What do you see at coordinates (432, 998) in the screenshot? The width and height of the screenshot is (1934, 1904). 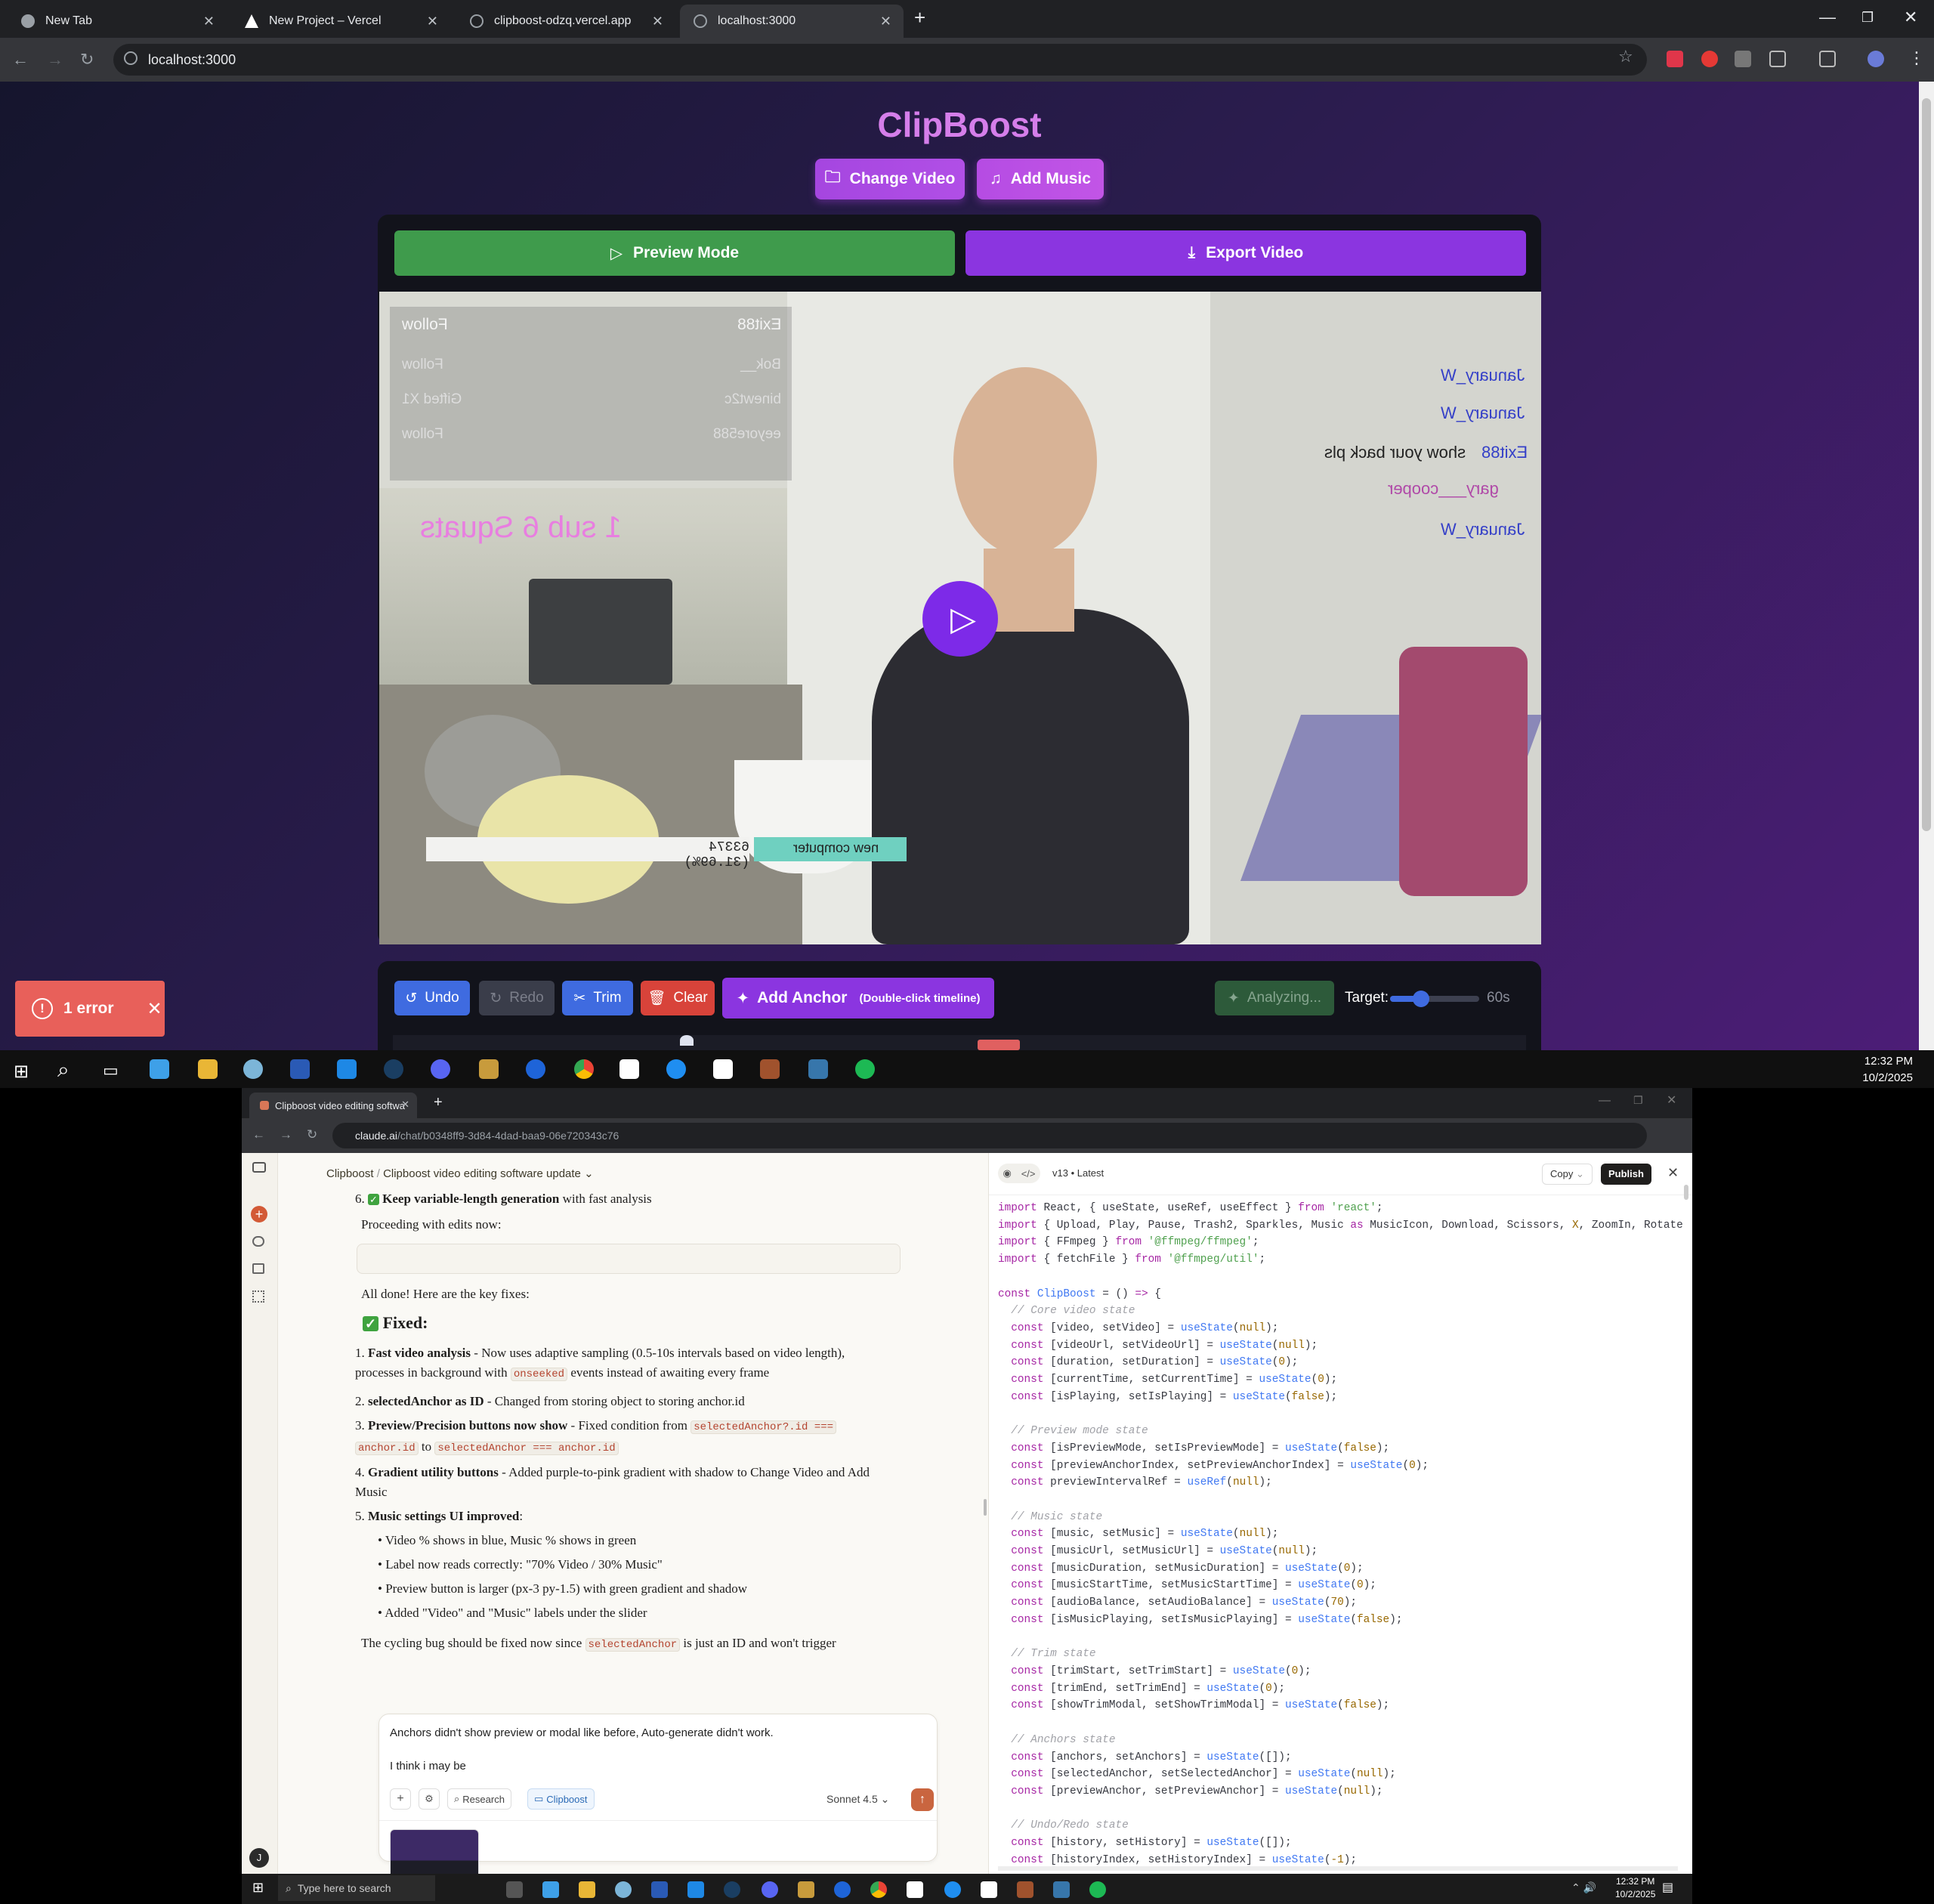 I see `undo-button: ↺ Undo` at bounding box center [432, 998].